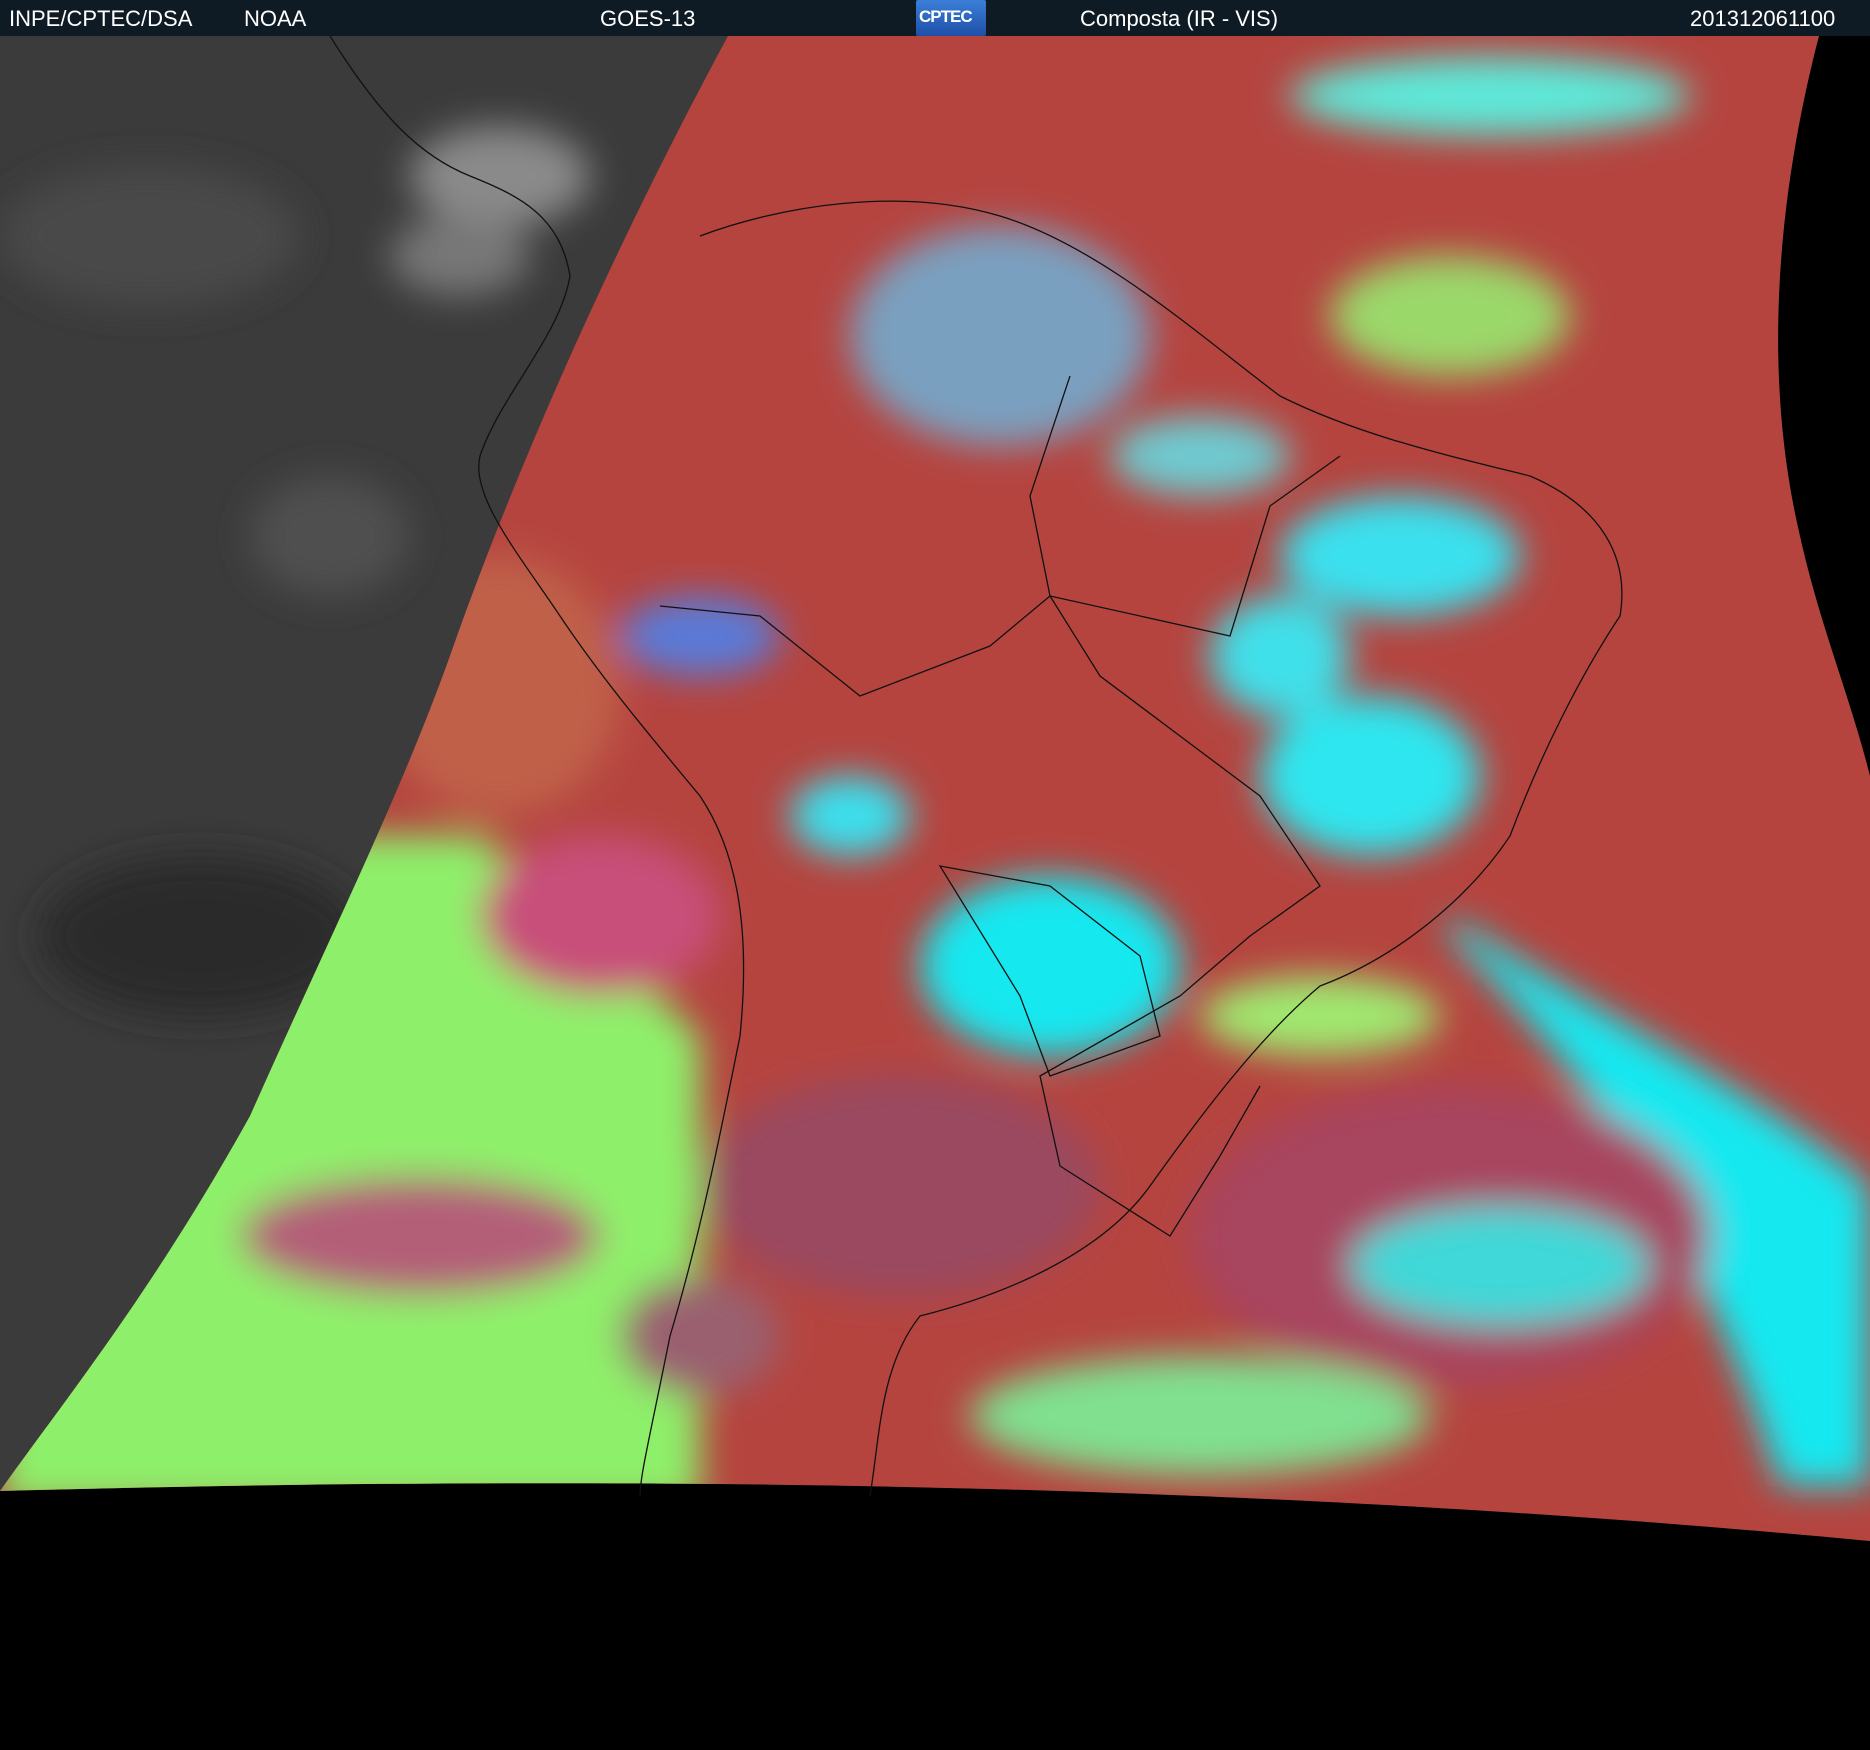 Image resolution: width=1870 pixels, height=1750 pixels. I want to click on product-label: Composta (IR - VIS), so click(1179, 18).